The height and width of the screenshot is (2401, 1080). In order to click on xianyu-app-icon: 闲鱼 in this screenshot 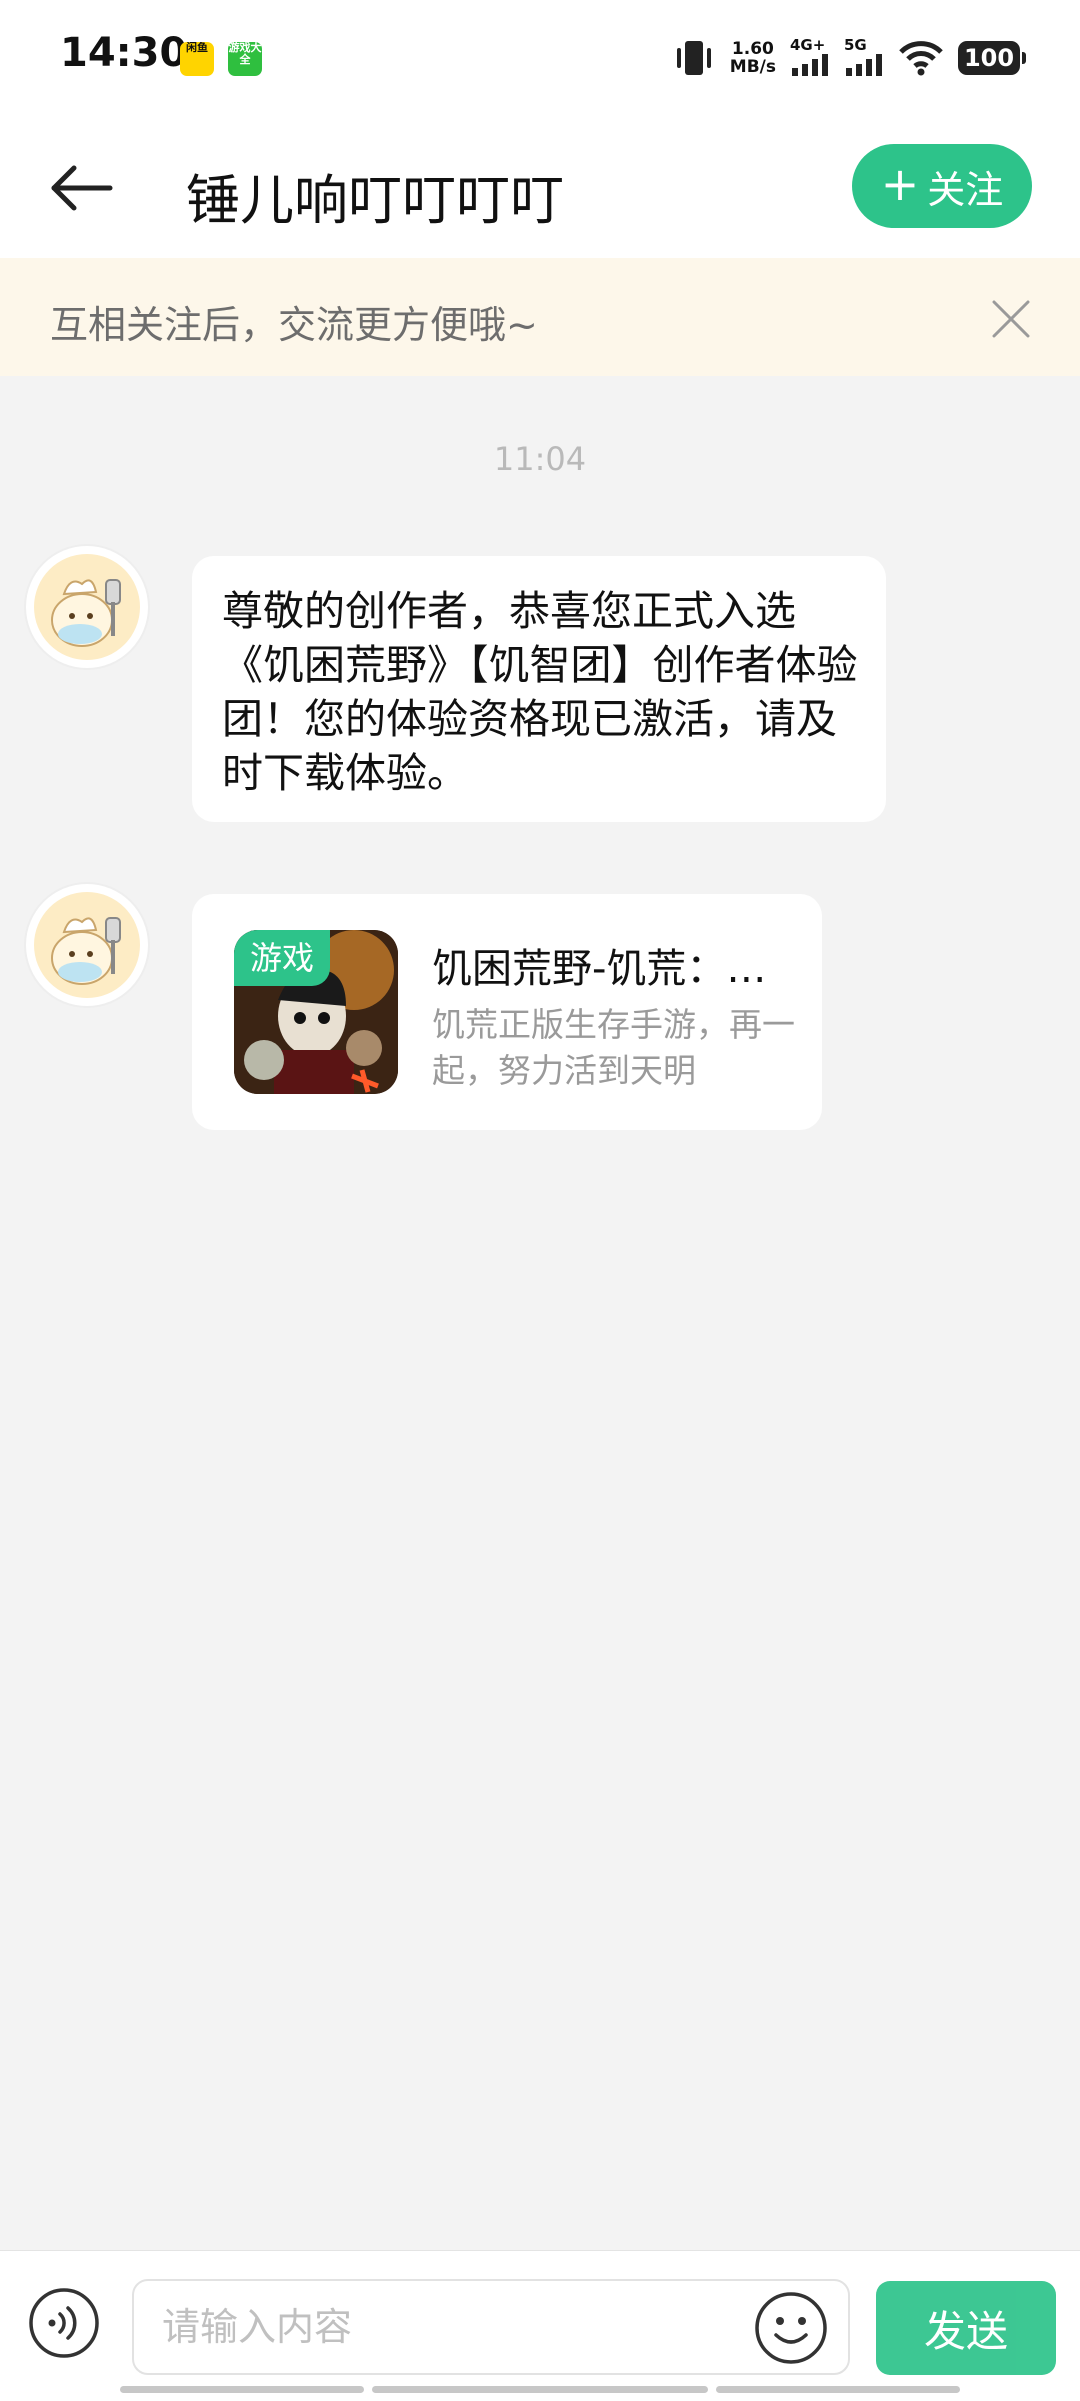, I will do `click(197, 59)`.